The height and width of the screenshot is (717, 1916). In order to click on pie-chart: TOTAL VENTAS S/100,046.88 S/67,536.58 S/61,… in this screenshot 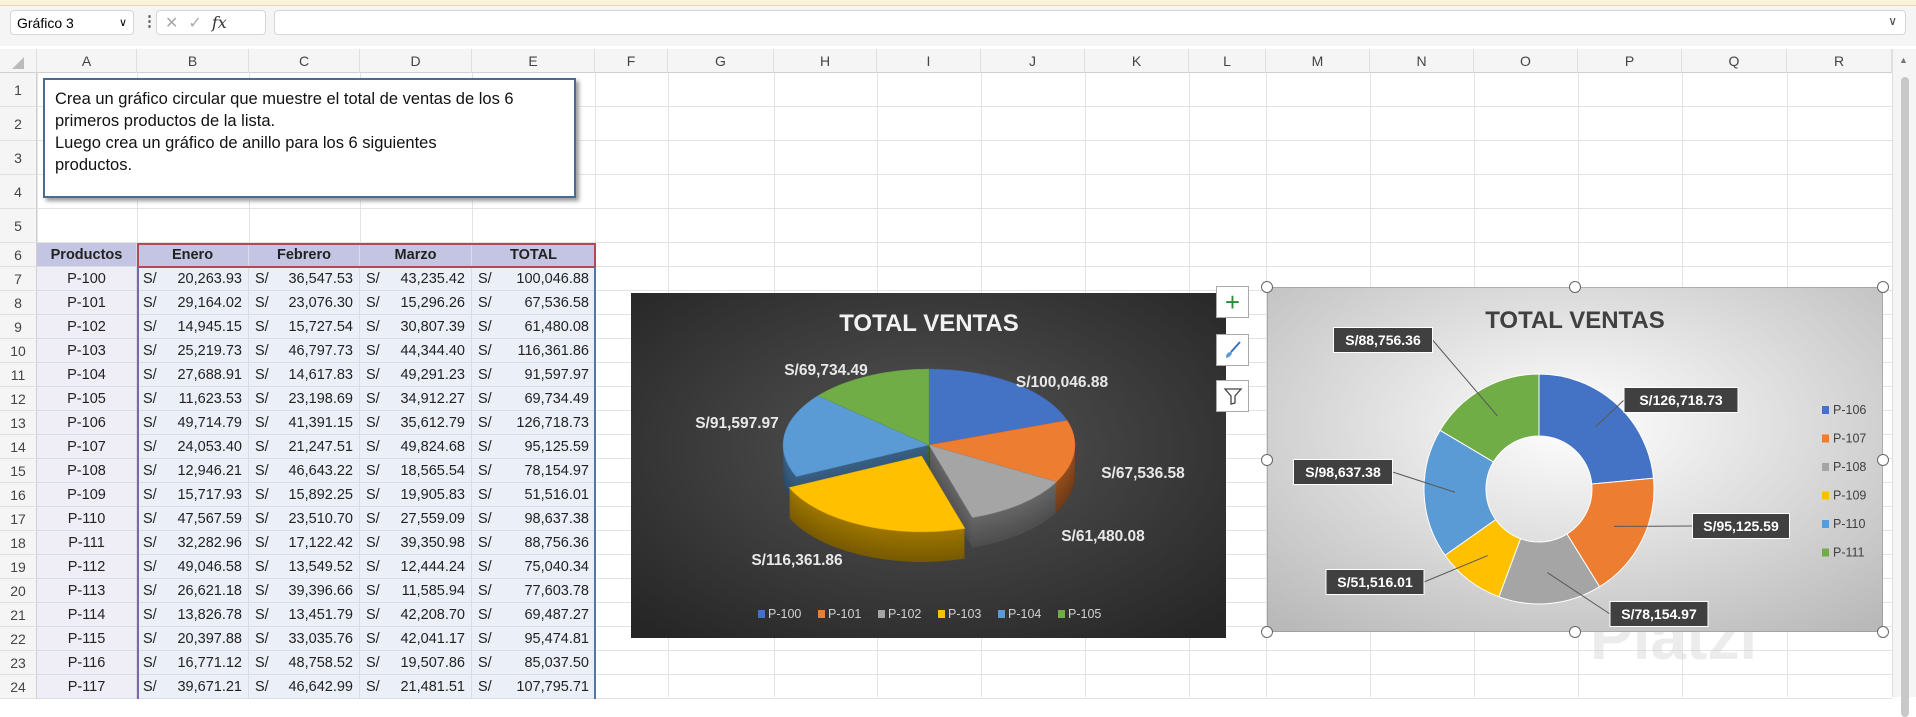, I will do `click(928, 465)`.